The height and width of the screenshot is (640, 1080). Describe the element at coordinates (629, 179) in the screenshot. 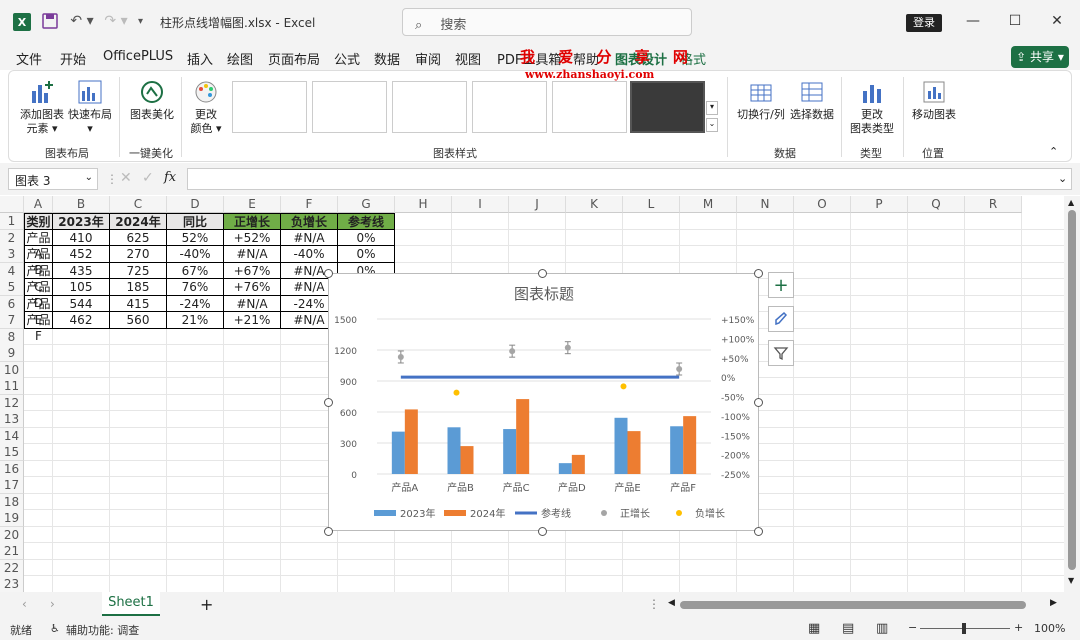

I see `formula-input` at that location.